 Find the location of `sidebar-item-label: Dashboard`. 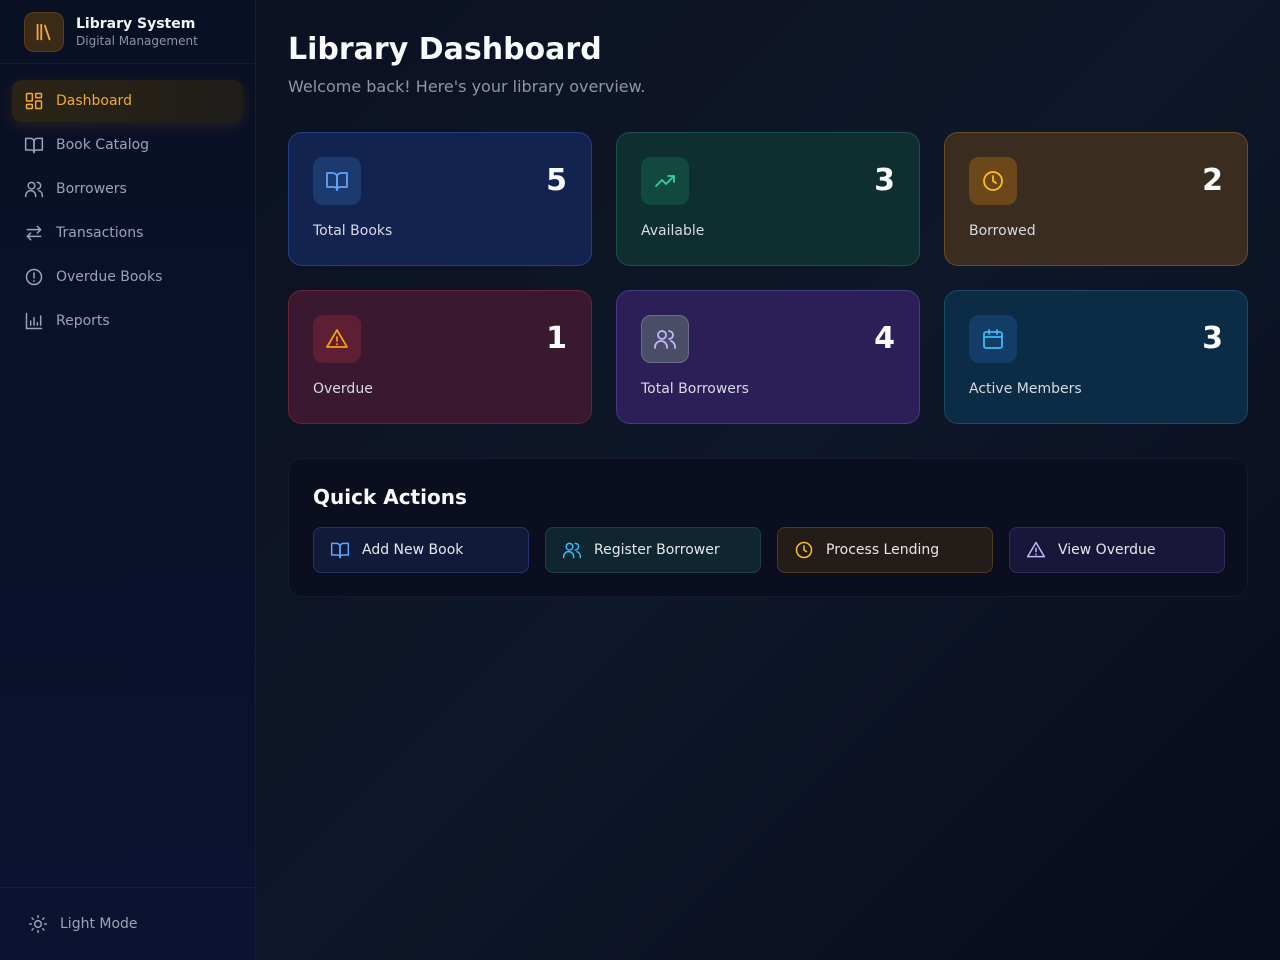

sidebar-item-label: Dashboard is located at coordinates (94, 101).